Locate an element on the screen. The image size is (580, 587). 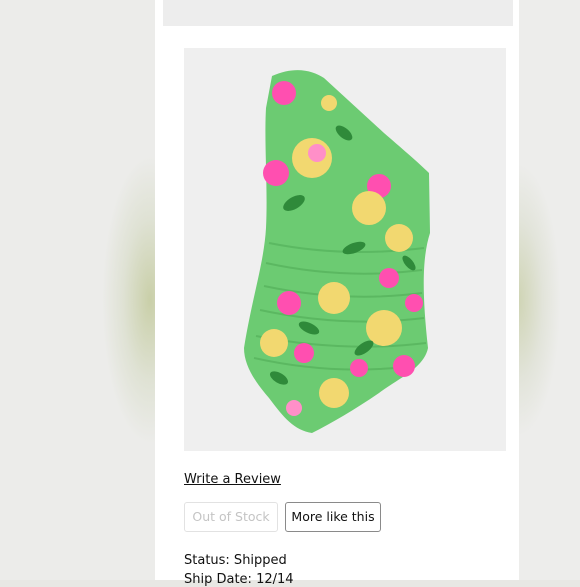
top-bar is located at coordinates (338, 13).